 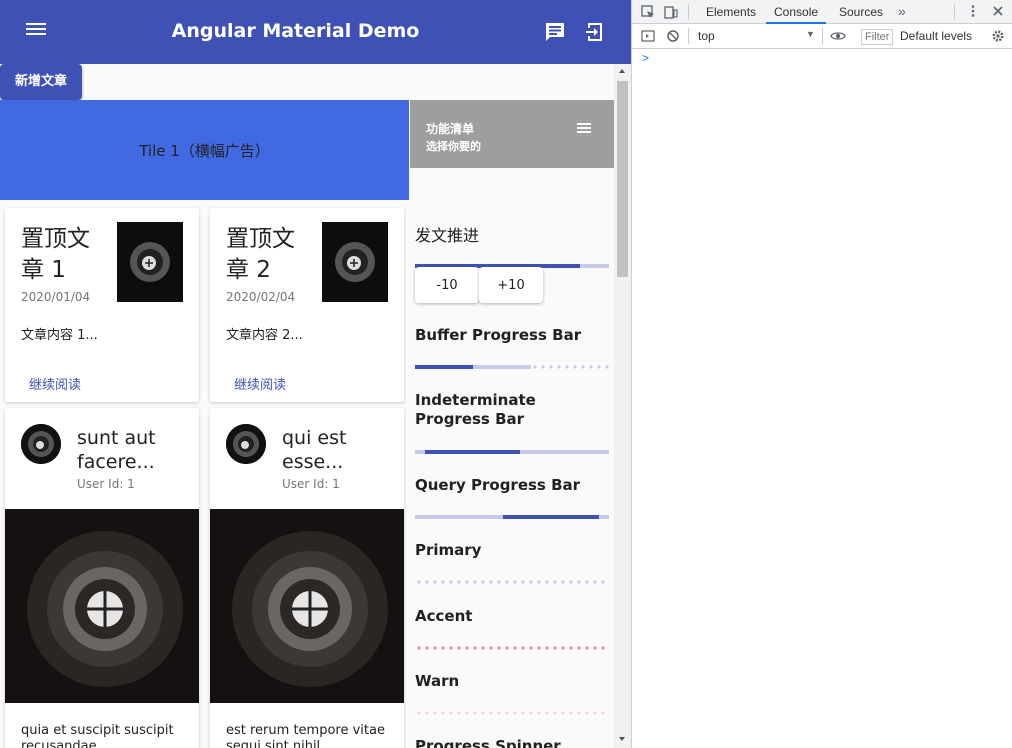 I want to click on indeterminate-progress-title: Indeterminate Progress Bar, so click(x=475, y=409).